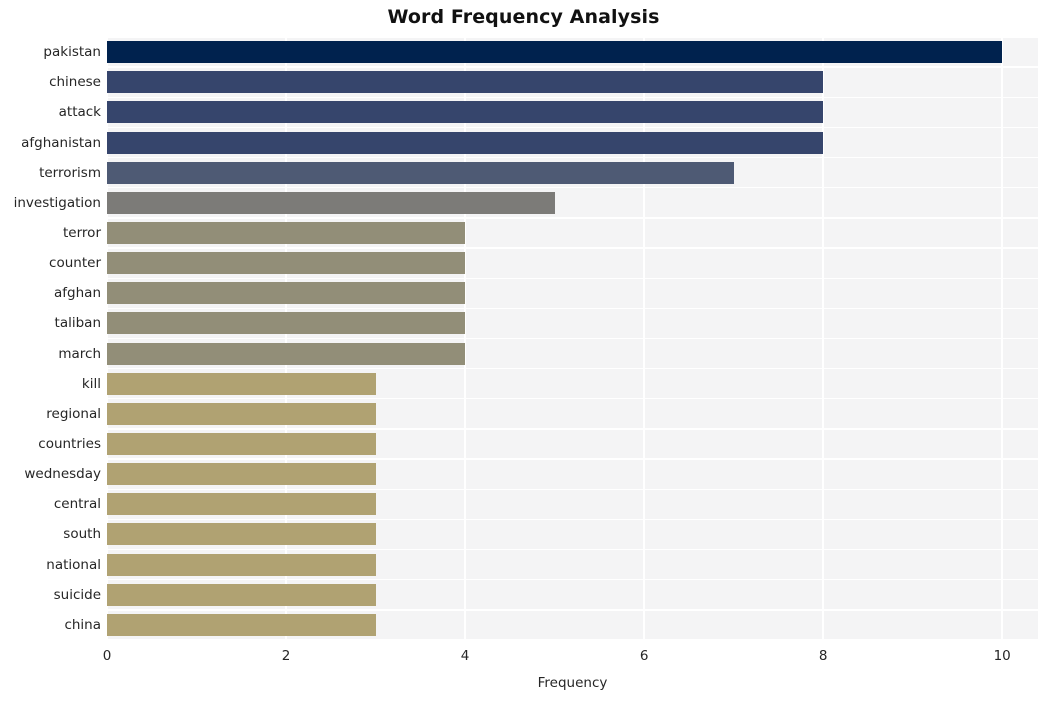 This screenshot has width=1047, height=701. Describe the element at coordinates (91, 383) in the screenshot. I see `y-axis-tick-label: kill` at that location.